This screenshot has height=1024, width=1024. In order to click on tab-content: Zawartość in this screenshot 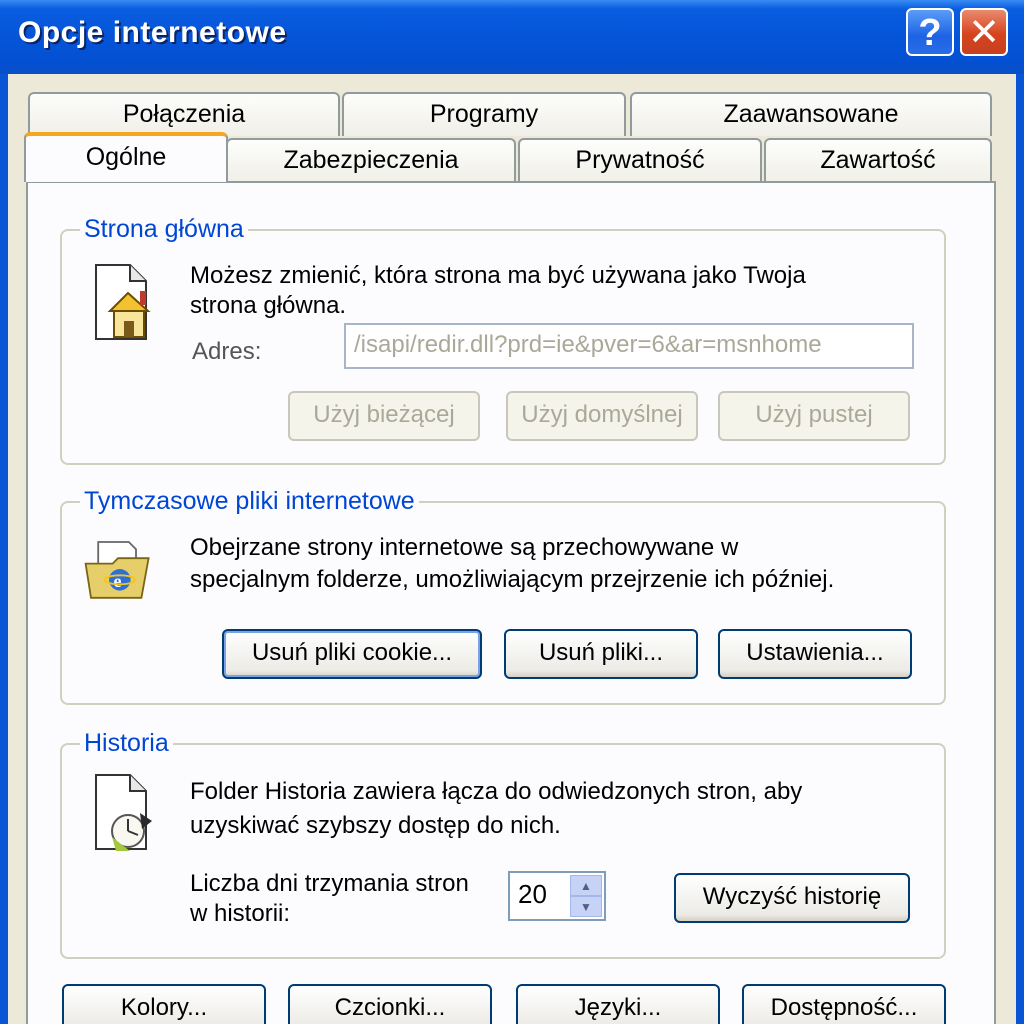, I will do `click(878, 160)`.